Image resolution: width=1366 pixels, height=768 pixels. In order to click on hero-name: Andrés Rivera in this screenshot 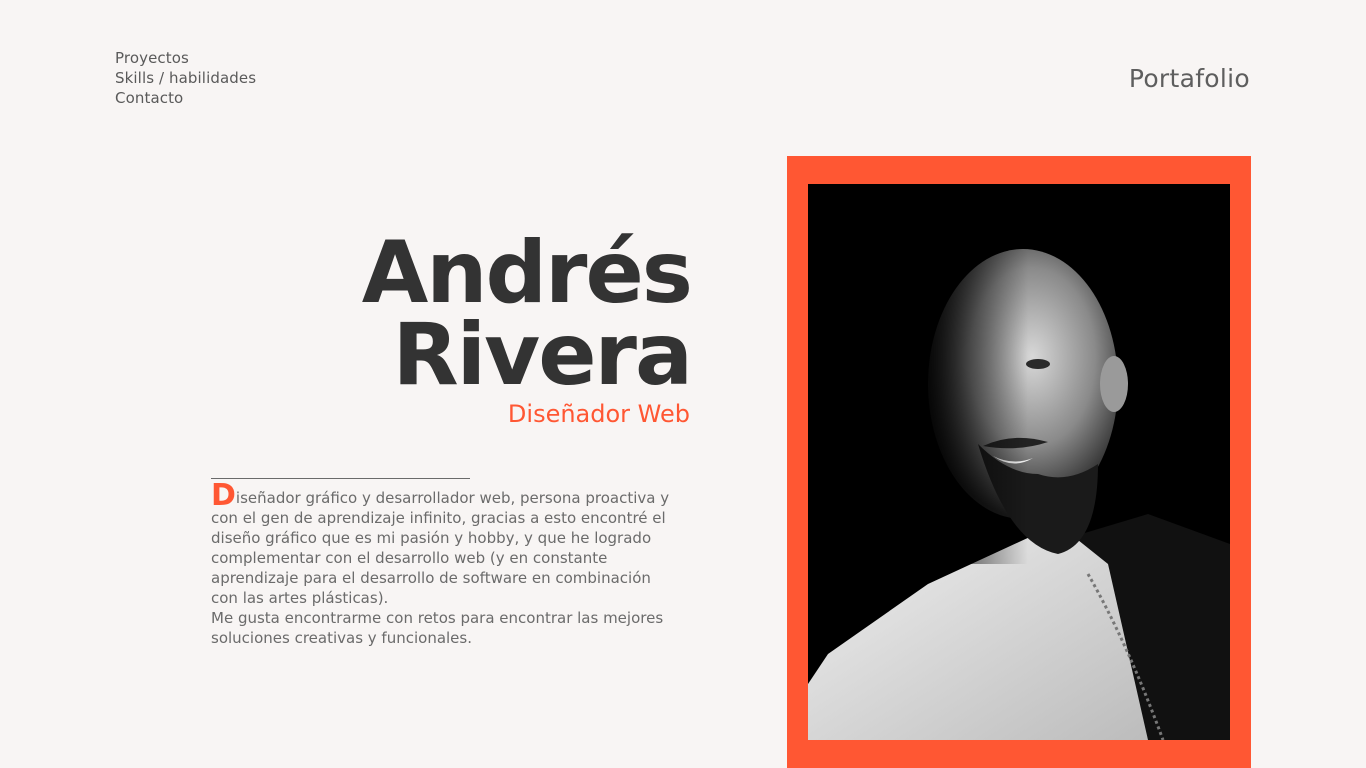, I will do `click(527, 314)`.